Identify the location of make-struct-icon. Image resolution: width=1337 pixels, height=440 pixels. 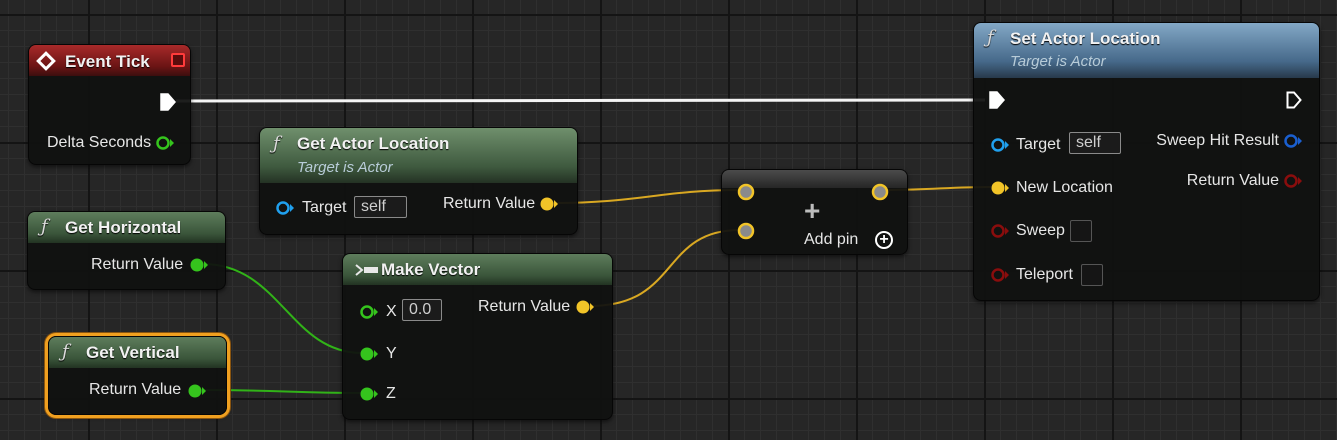
(366, 270).